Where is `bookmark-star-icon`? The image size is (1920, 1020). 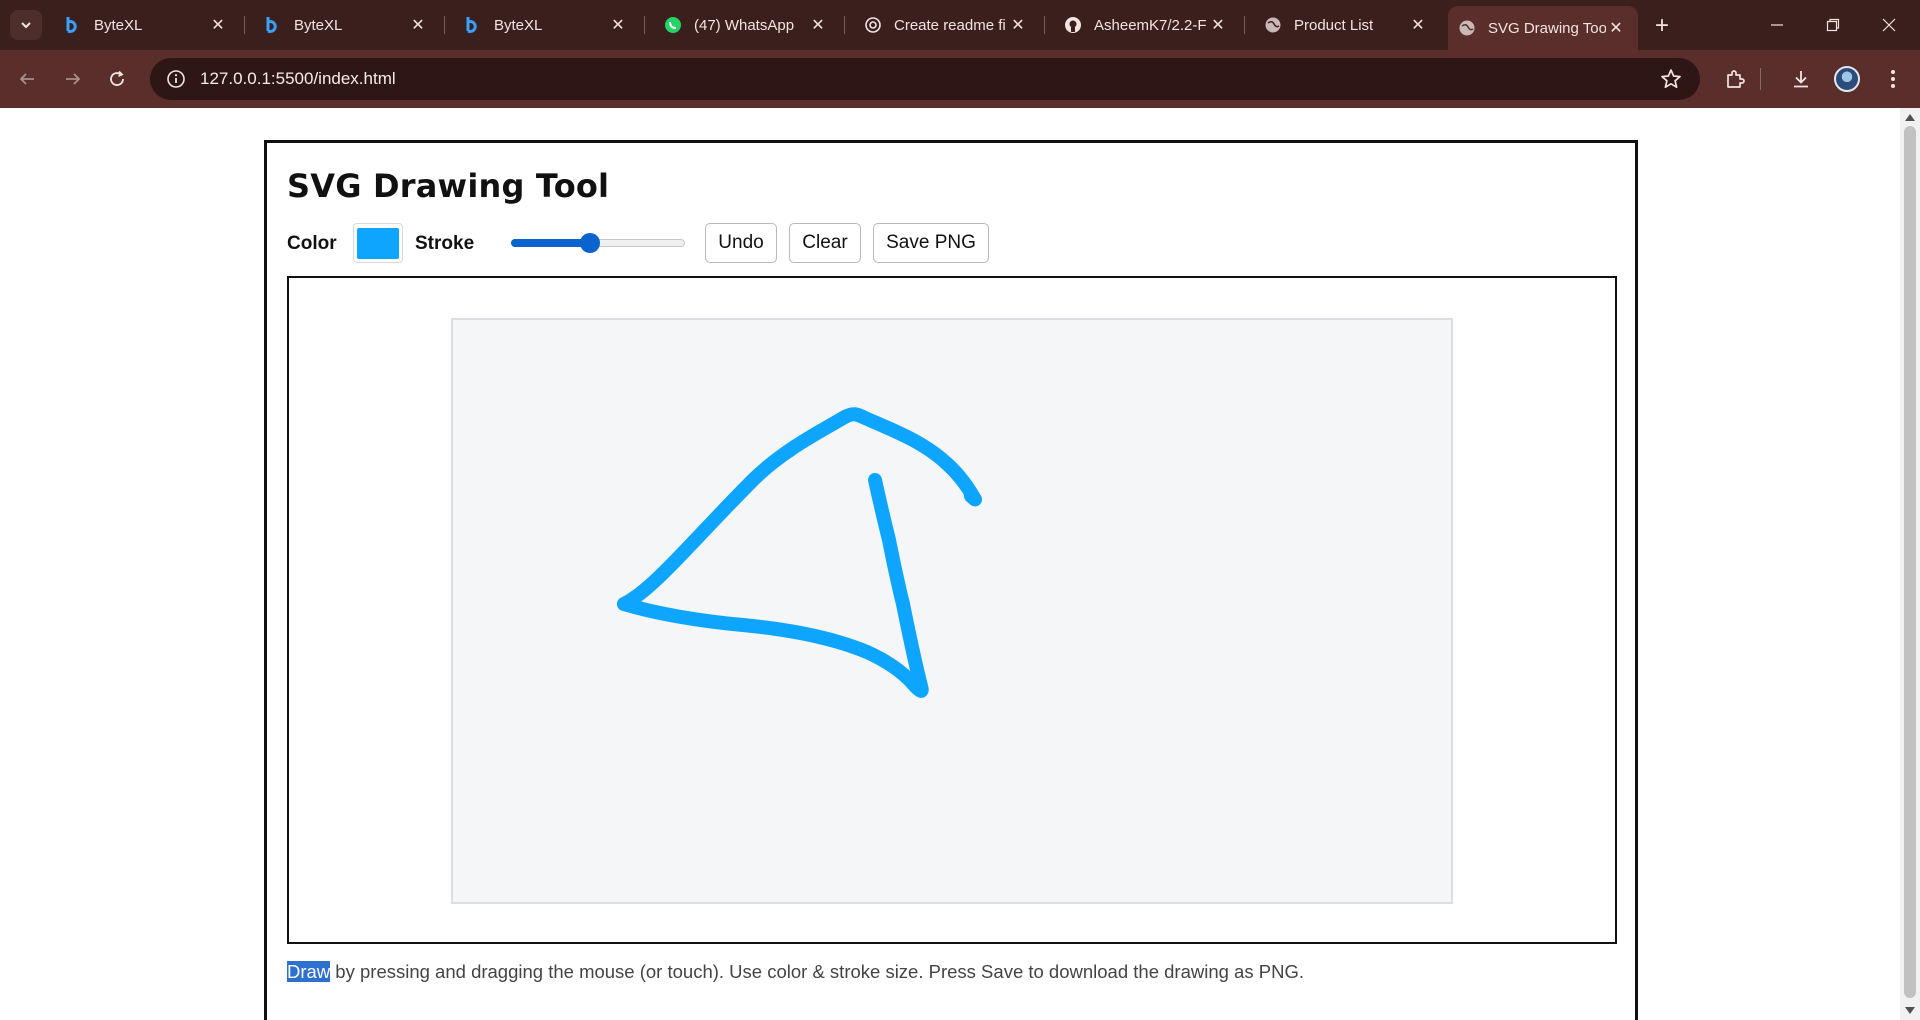 bookmark-star-icon is located at coordinates (1671, 81).